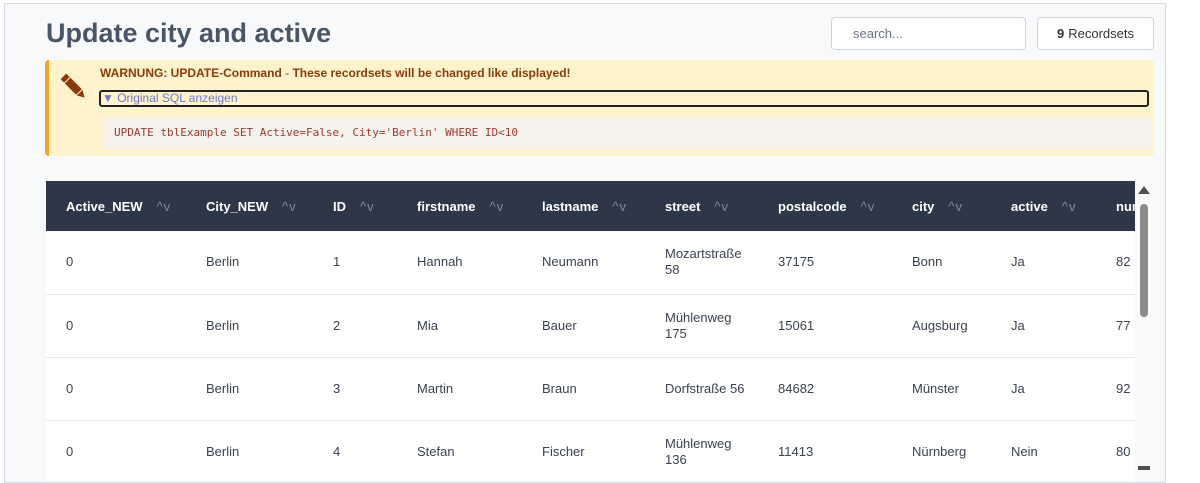 This screenshot has width=1200, height=483. What do you see at coordinates (563, 451) in the screenshot?
I see `table-cell: Fischer` at bounding box center [563, 451].